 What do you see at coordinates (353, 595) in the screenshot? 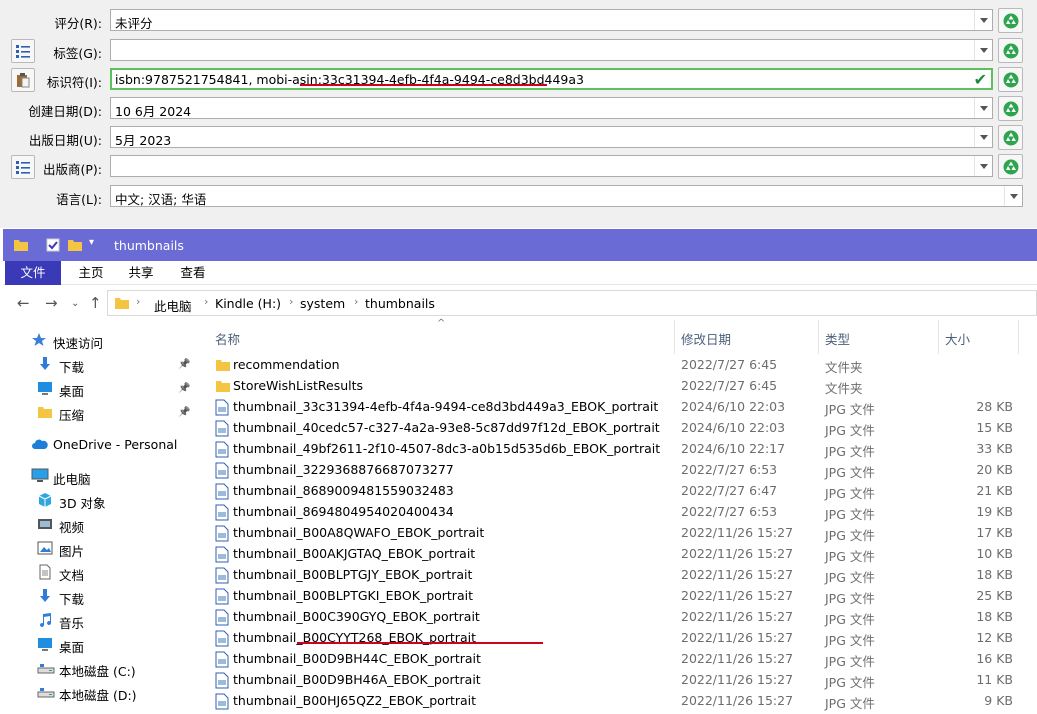
I see `file-name: thumbnail_B00BLPTGKI_EBOK_portrait` at bounding box center [353, 595].